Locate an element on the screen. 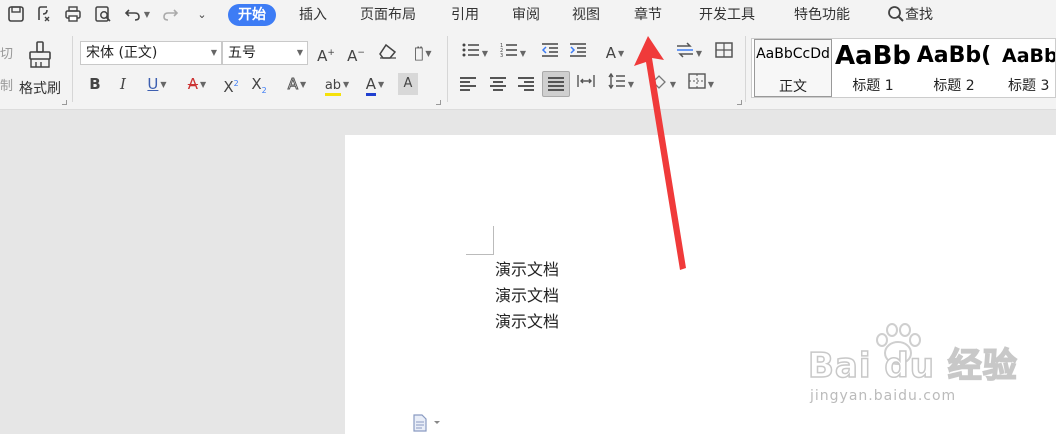  search-button: 查找 is located at coordinates (910, 15).